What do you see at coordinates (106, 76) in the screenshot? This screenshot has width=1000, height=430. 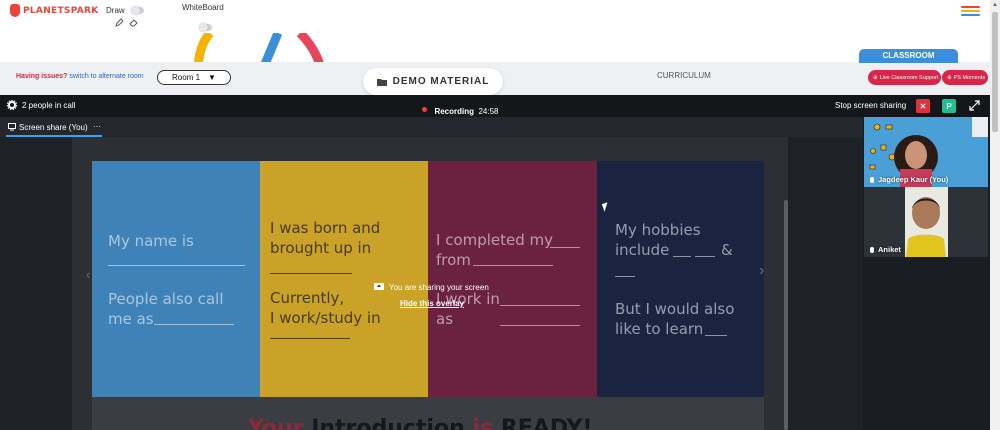 I see `alternate-room-link: switch to alternate room` at bounding box center [106, 76].